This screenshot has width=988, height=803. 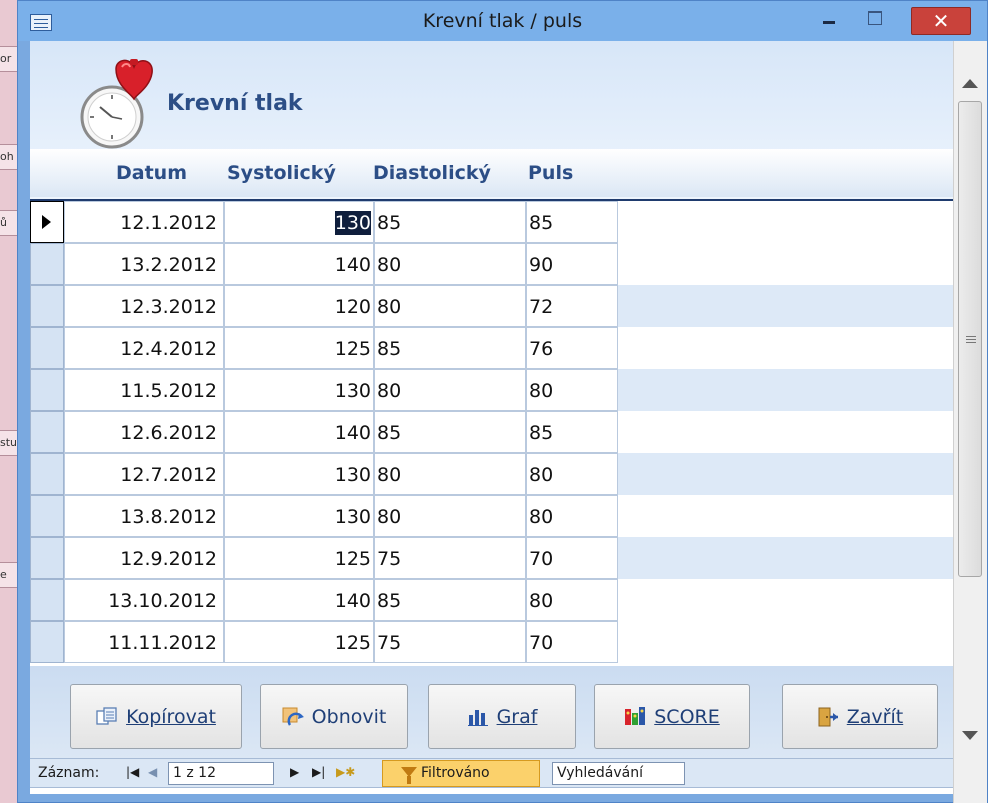 I want to click on scroll-down-icon, so click(x=970, y=735).